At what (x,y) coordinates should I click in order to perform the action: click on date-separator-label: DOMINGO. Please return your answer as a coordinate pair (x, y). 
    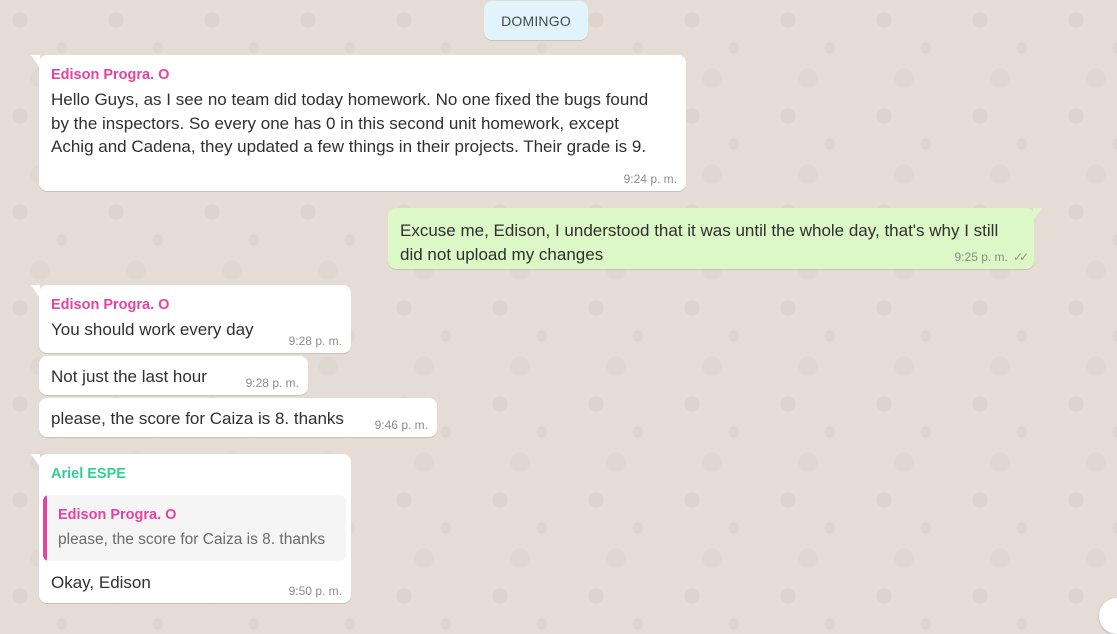
    Looking at the image, I should click on (536, 20).